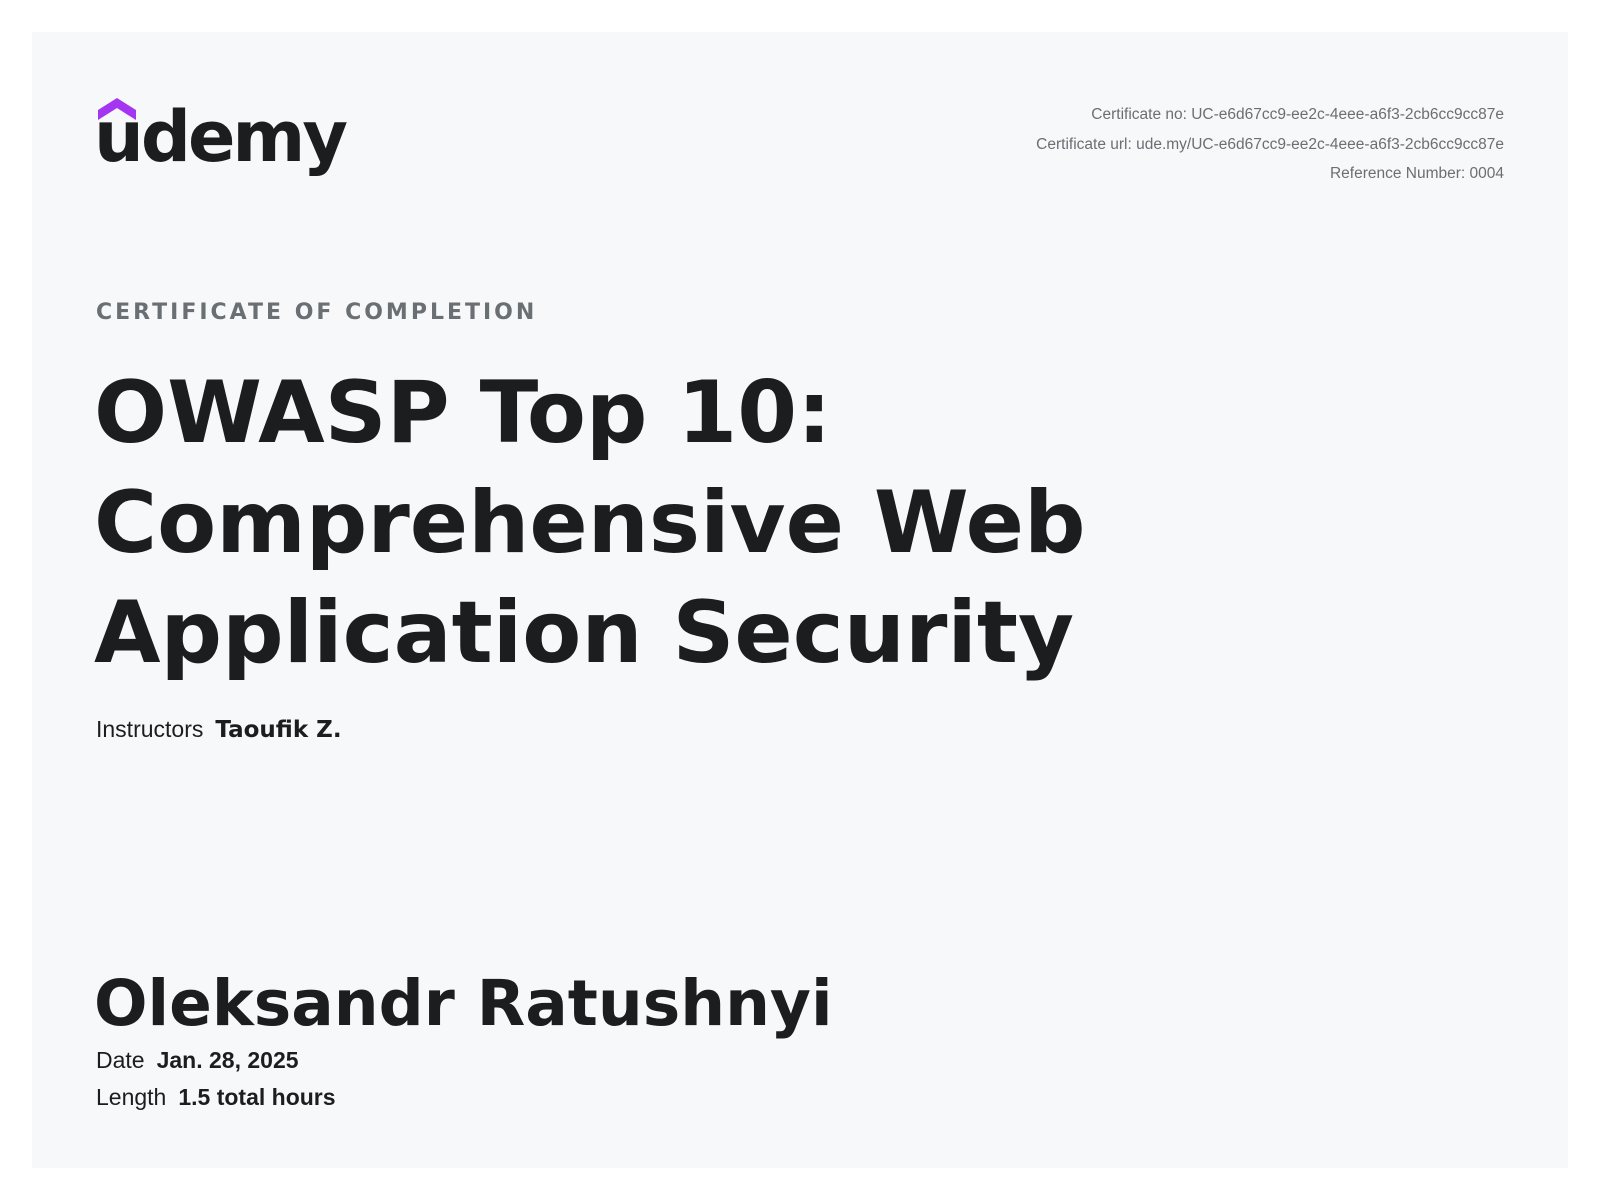 Image resolution: width=1600 pixels, height=1190 pixels. I want to click on course-title-line: Application Security, so click(584, 633).